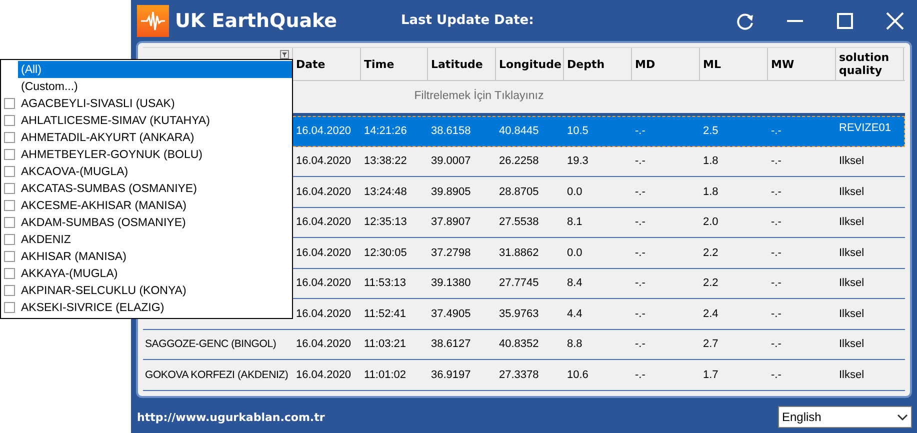  I want to click on column-header: Depth, so click(598, 64).